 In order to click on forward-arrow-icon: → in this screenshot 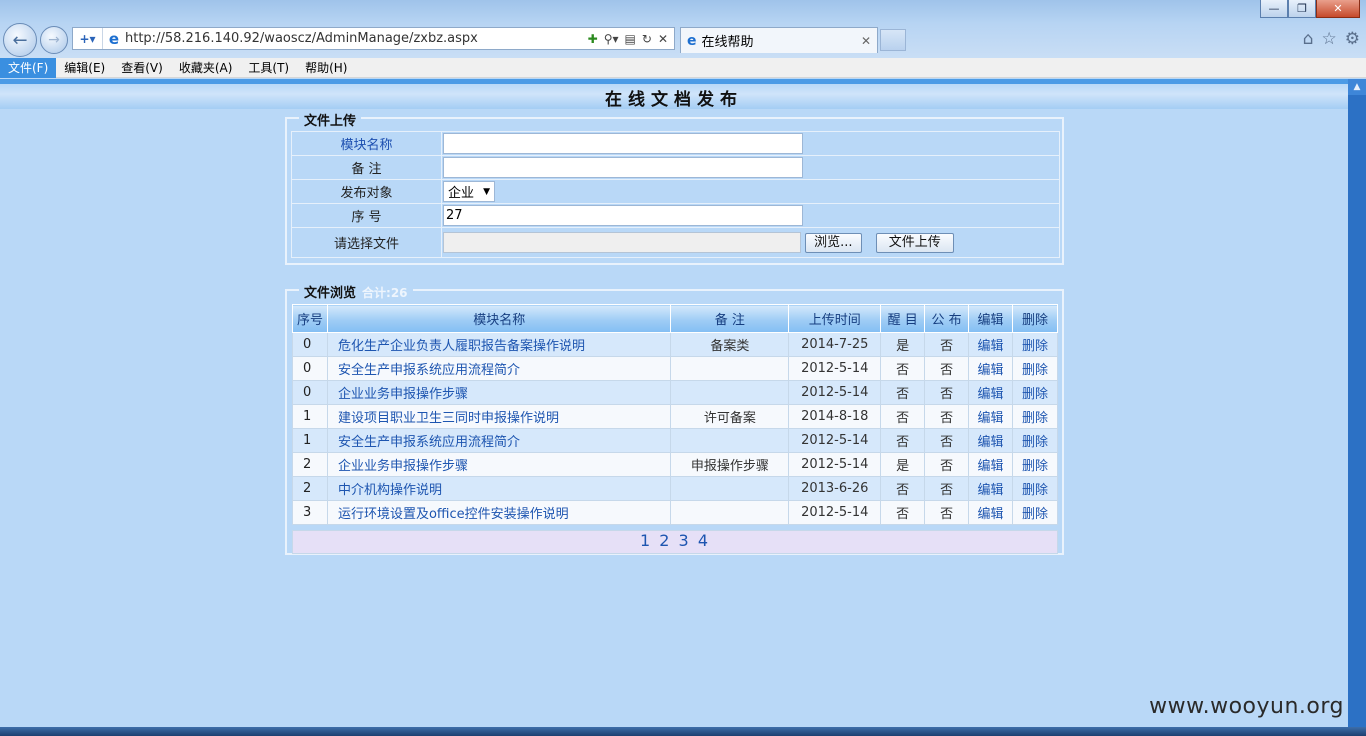, I will do `click(54, 40)`.